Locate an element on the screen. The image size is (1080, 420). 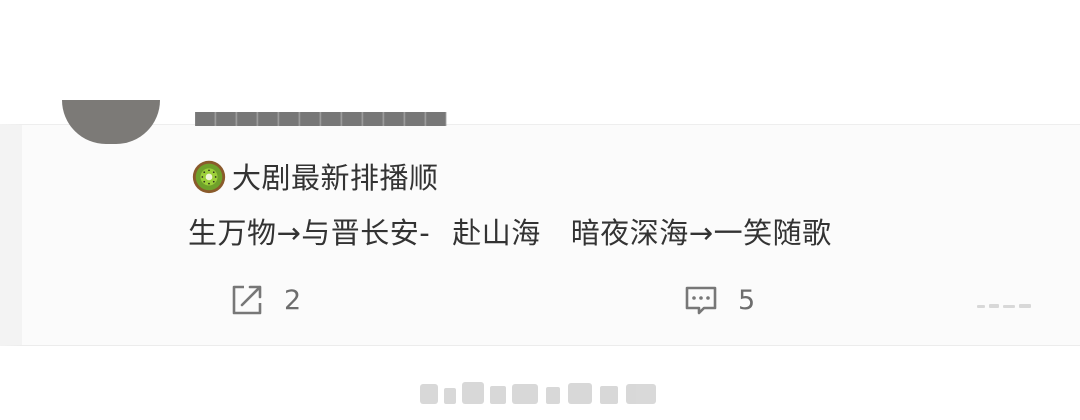
watermark-blur is located at coordinates (538, 393).